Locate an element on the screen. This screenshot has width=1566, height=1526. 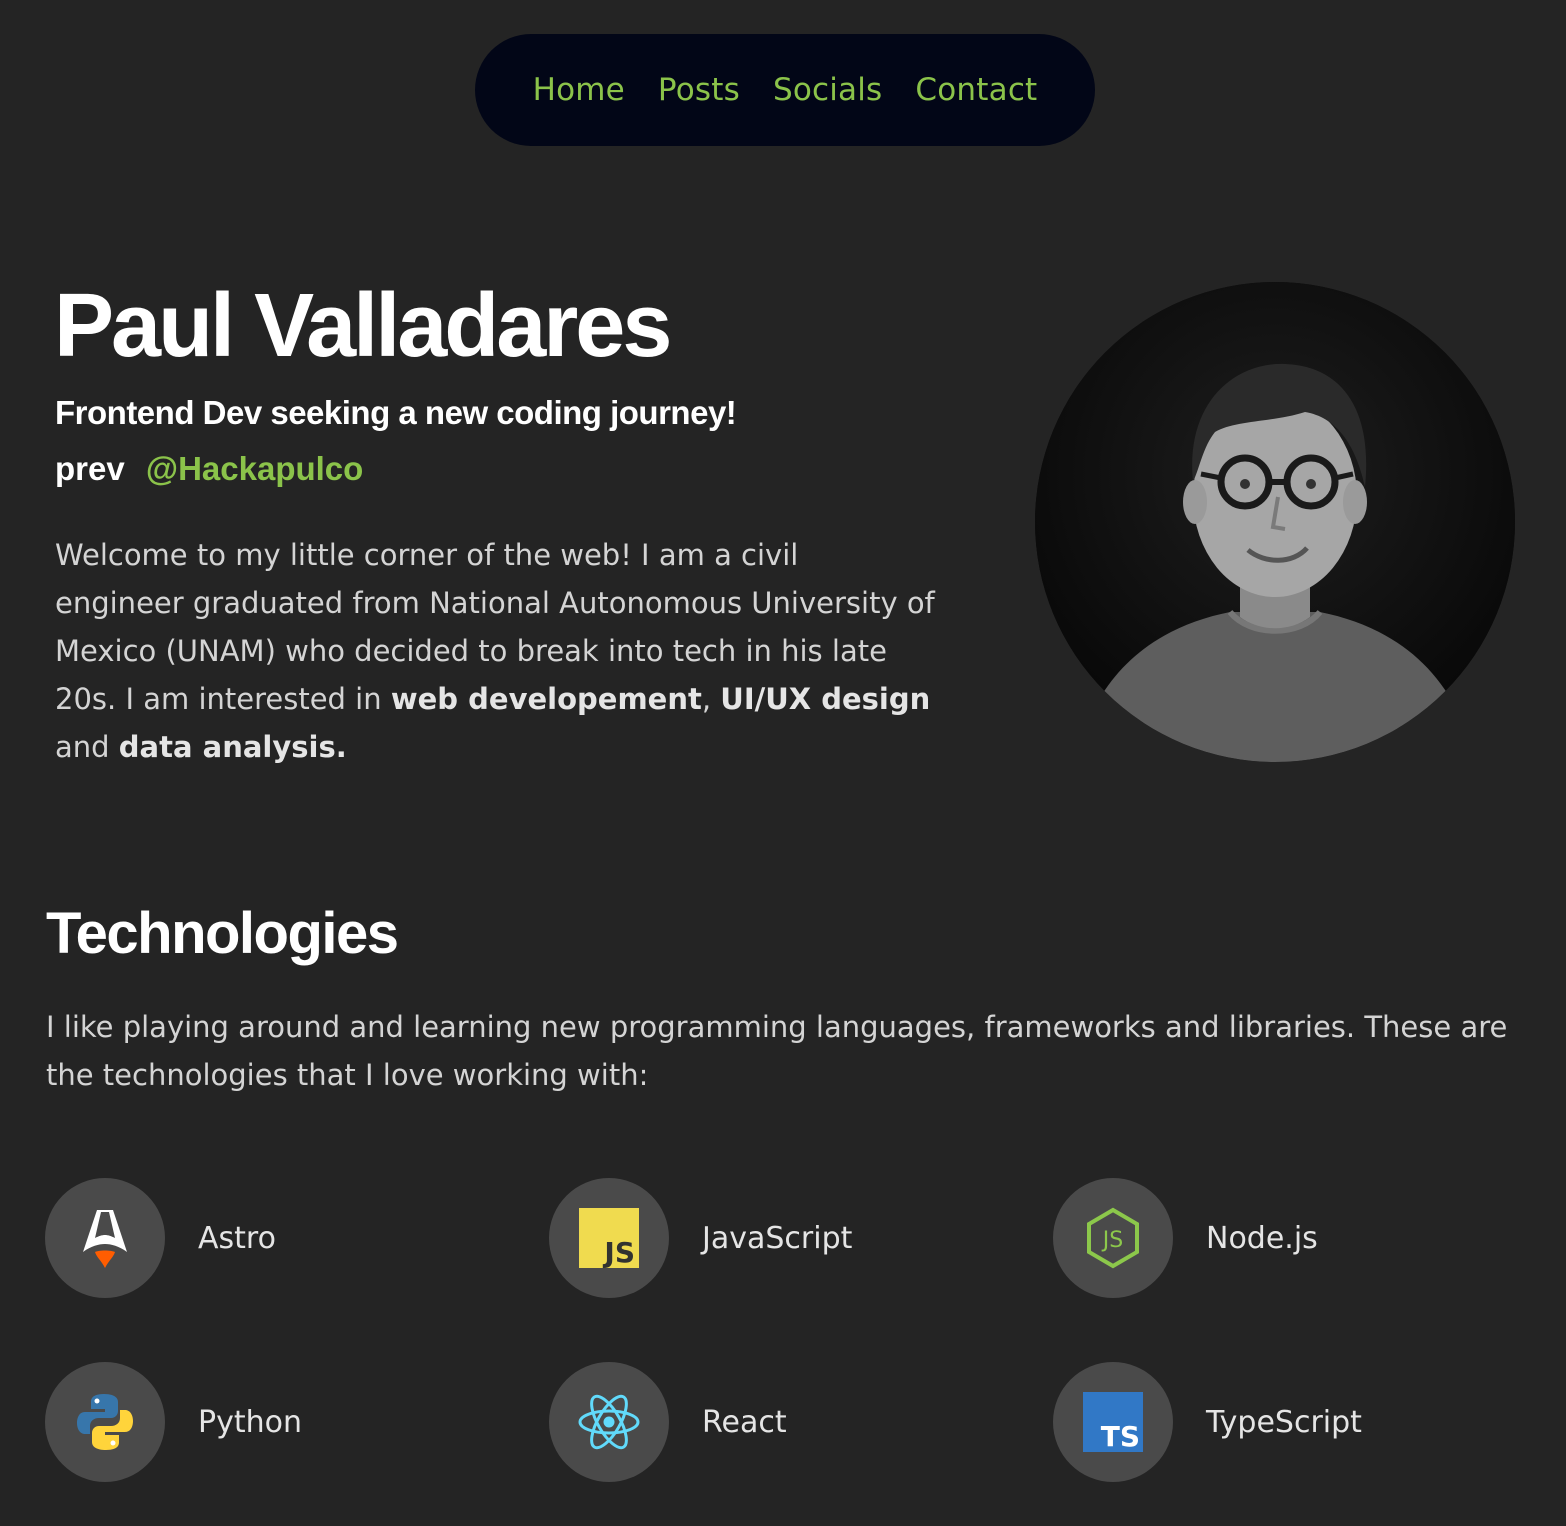
tech-label-astro: Astro is located at coordinates (237, 1238).